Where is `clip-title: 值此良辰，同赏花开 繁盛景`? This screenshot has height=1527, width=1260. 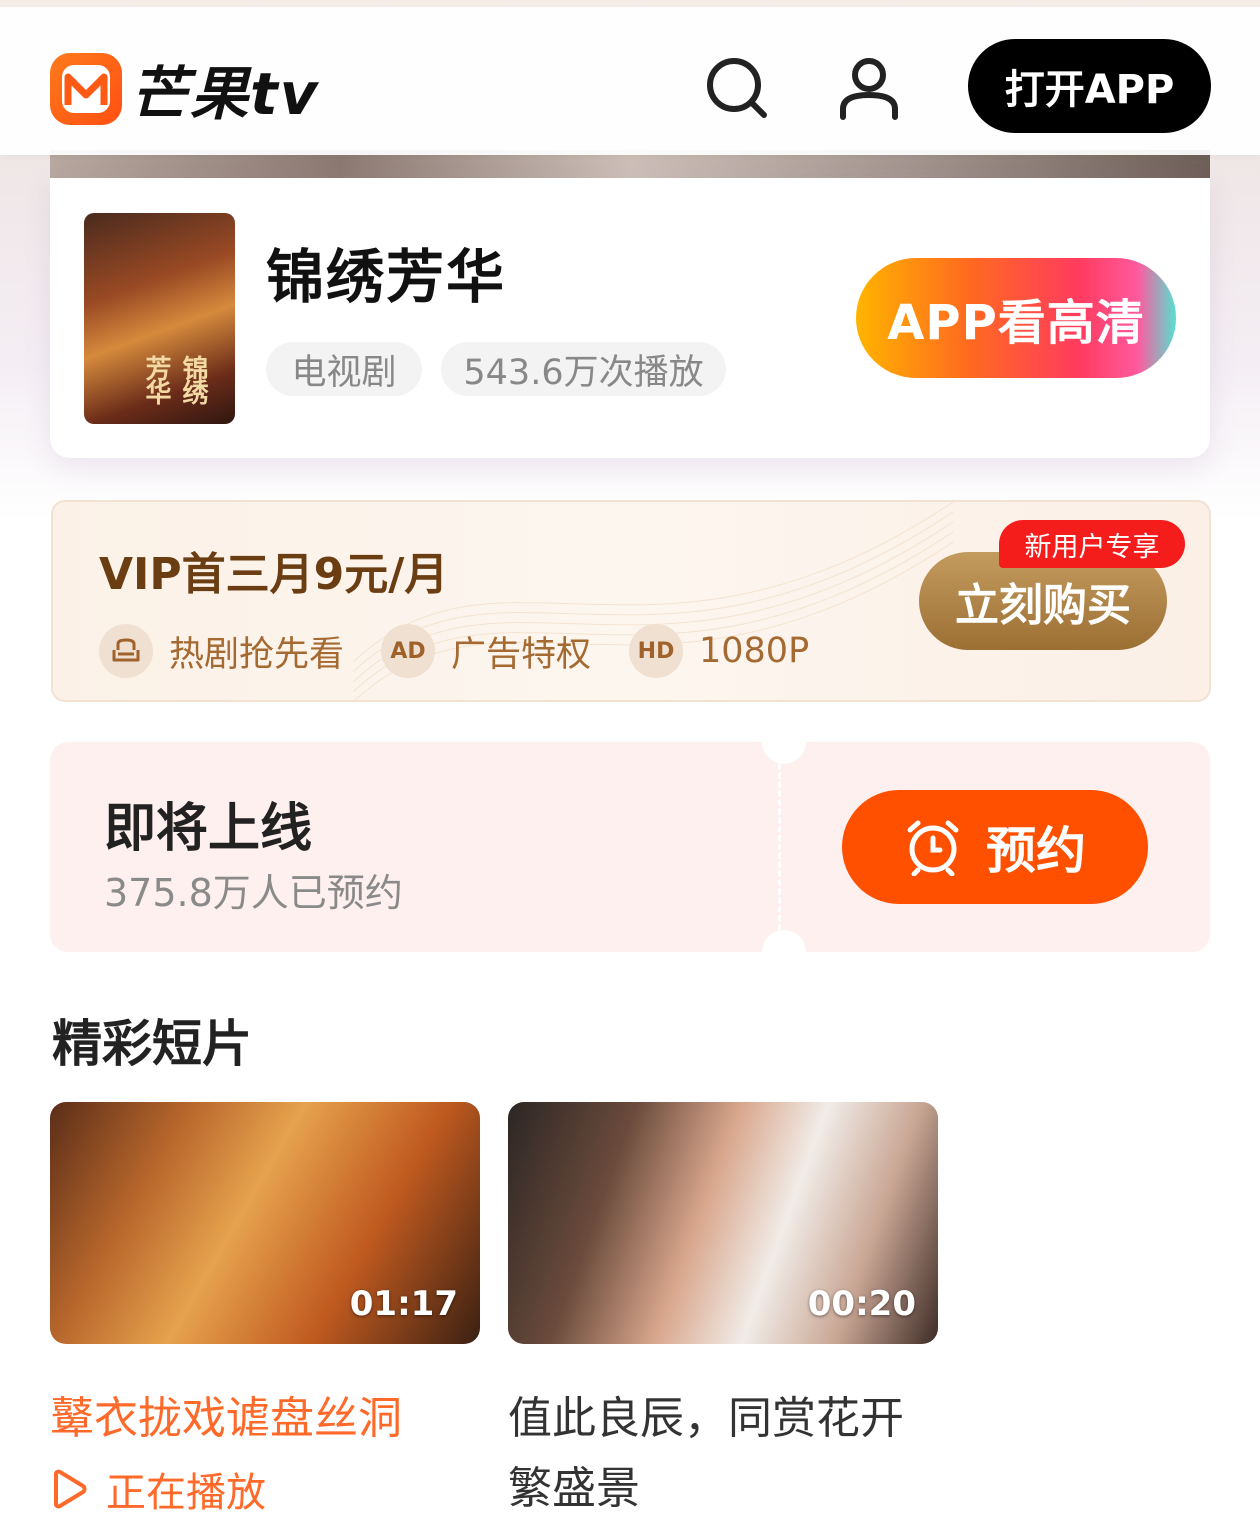 clip-title: 值此良辰，同赏花开 繁盛景 is located at coordinates (723, 1454).